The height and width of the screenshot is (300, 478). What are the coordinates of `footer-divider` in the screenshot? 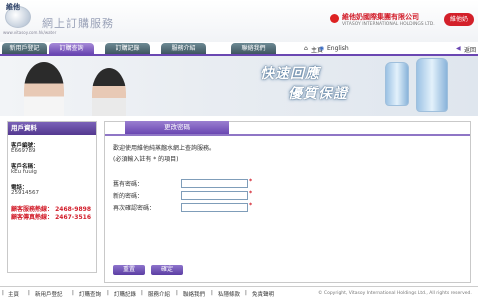 It's located at (239, 286).